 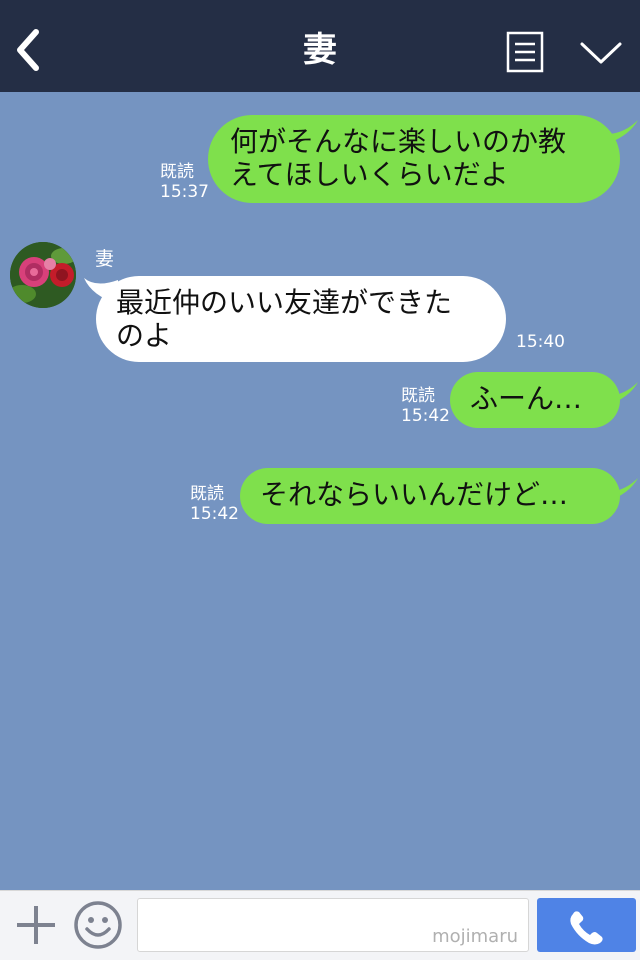 What do you see at coordinates (586, 928) in the screenshot?
I see `phone-icon` at bounding box center [586, 928].